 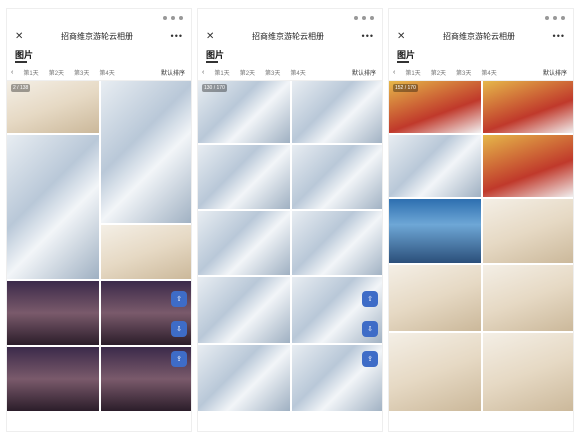 What do you see at coordinates (214, 88) in the screenshot?
I see `photo-counter: 130 / 170` at bounding box center [214, 88].